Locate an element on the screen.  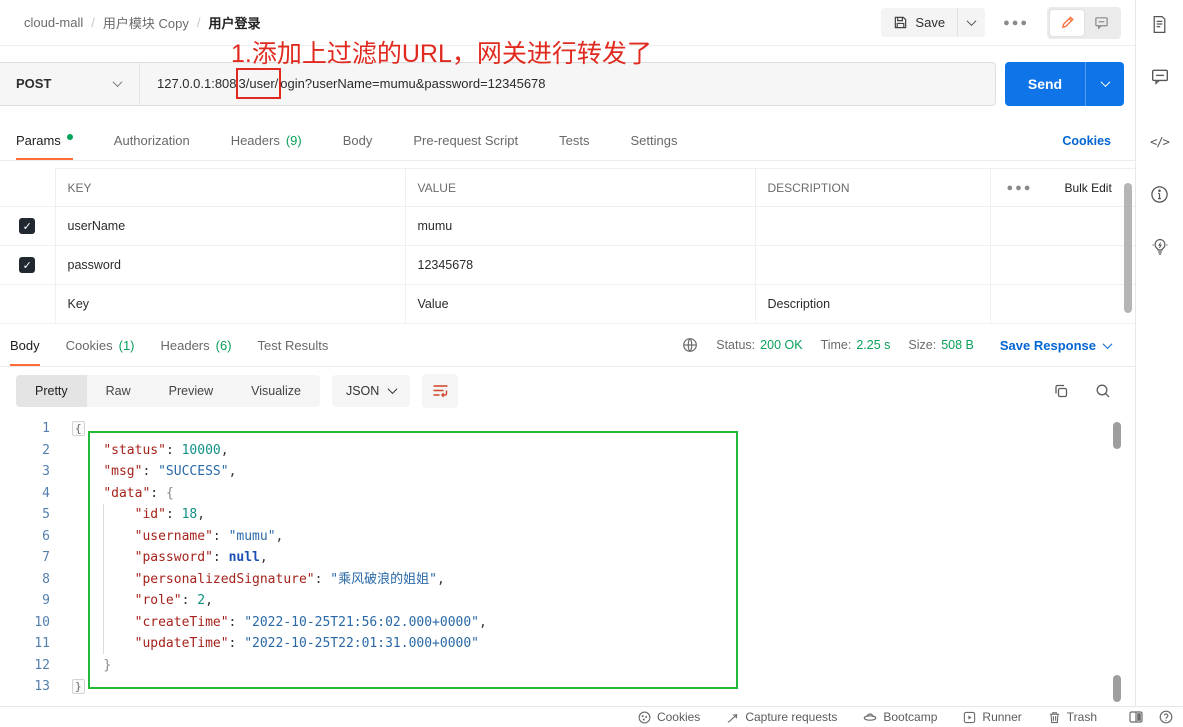
breadcrumb-request-title: 用户登录 is located at coordinates (234, 22).